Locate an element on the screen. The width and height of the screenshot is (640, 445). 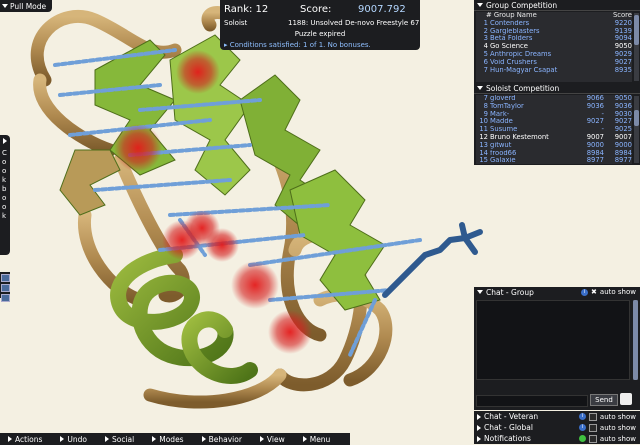
list-item: 10 Madde 9027 9027 is located at coordinates (554, 122).